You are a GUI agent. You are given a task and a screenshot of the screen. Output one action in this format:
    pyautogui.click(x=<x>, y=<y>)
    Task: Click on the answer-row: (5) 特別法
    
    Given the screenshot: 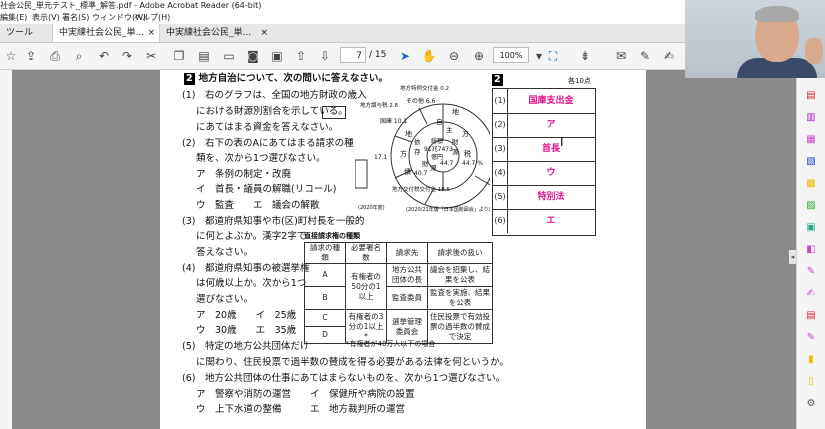 What is the action you would take?
    pyautogui.click(x=544, y=197)
    